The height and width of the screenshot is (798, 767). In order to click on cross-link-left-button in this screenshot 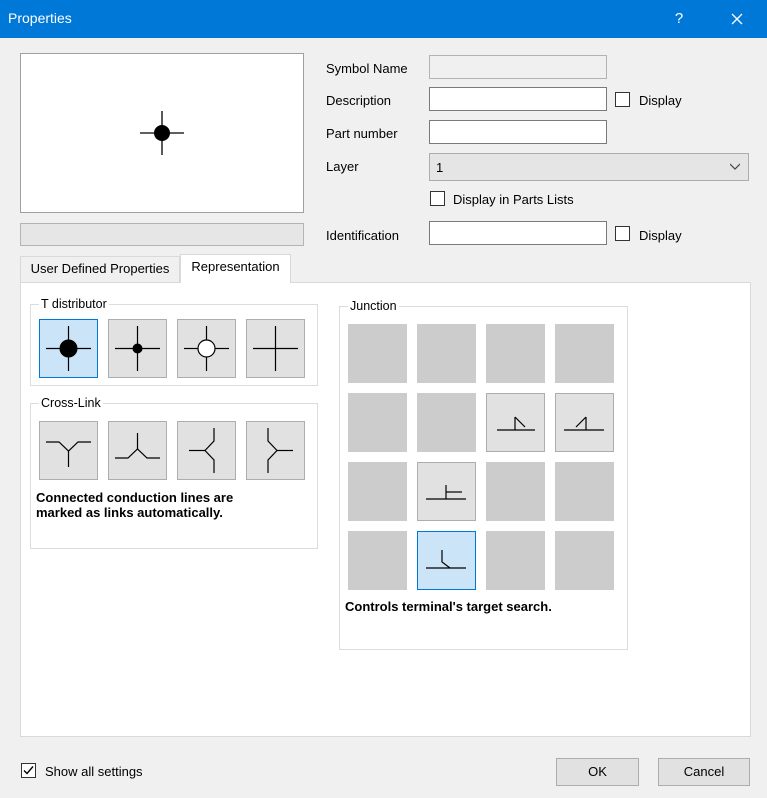, I will do `click(206, 450)`.